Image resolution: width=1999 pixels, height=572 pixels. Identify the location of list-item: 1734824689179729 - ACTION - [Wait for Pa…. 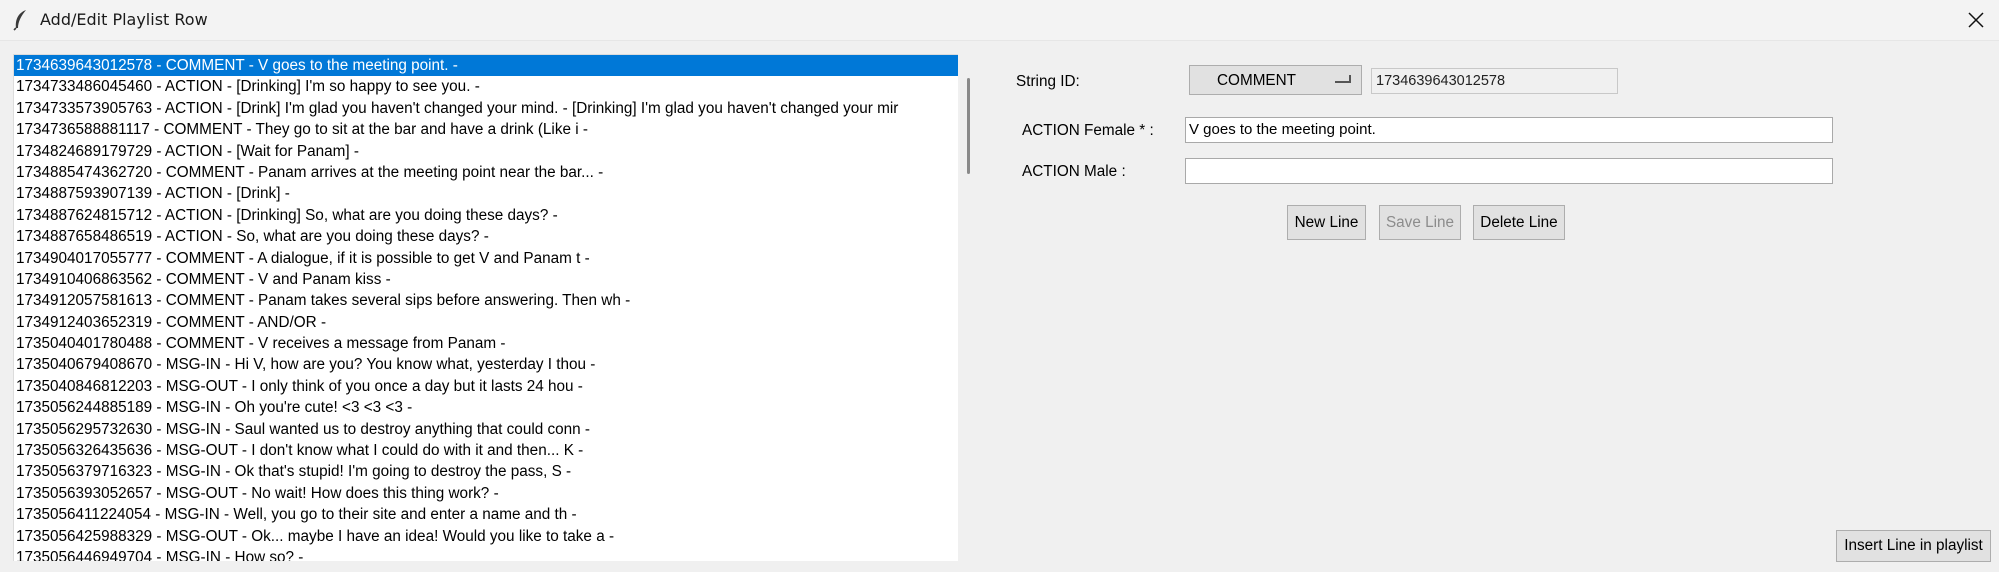
(486, 151).